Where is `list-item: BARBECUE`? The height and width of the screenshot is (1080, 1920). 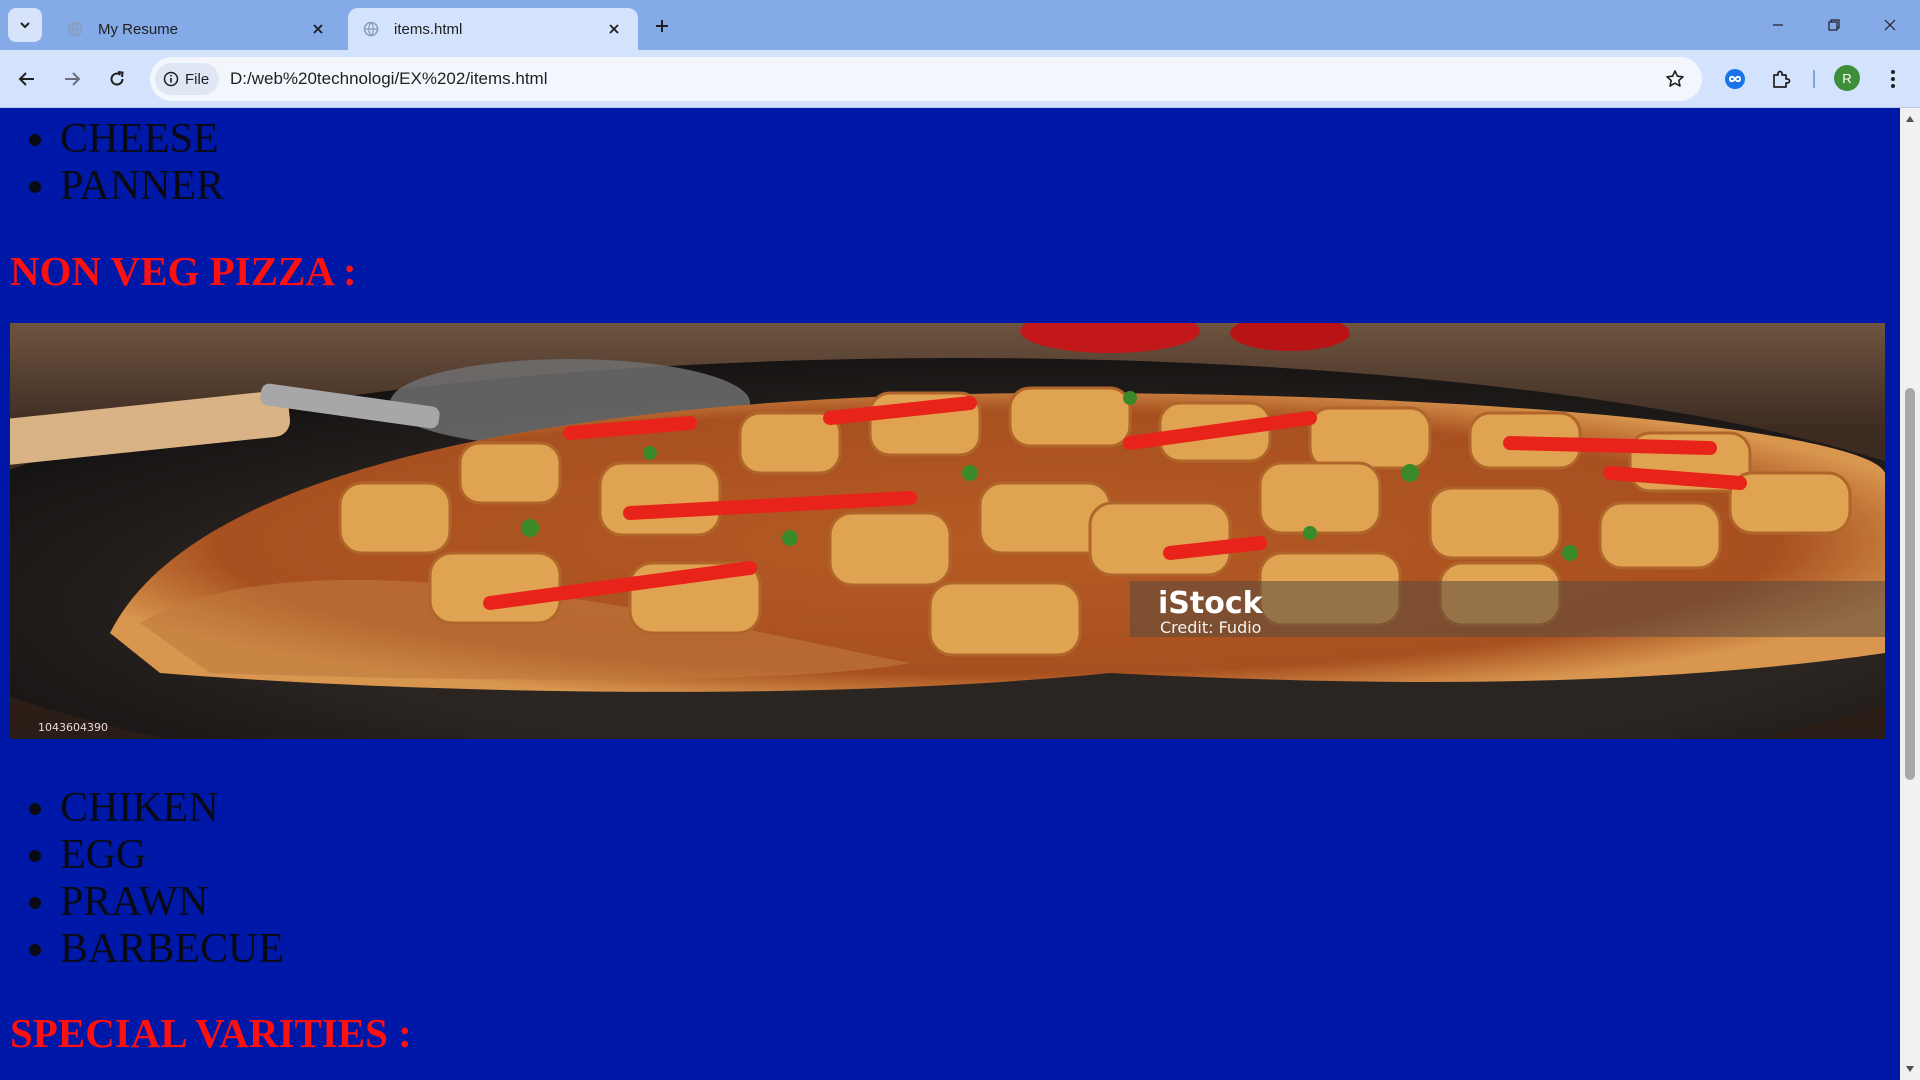 list-item: BARBECUE is located at coordinates (172, 949).